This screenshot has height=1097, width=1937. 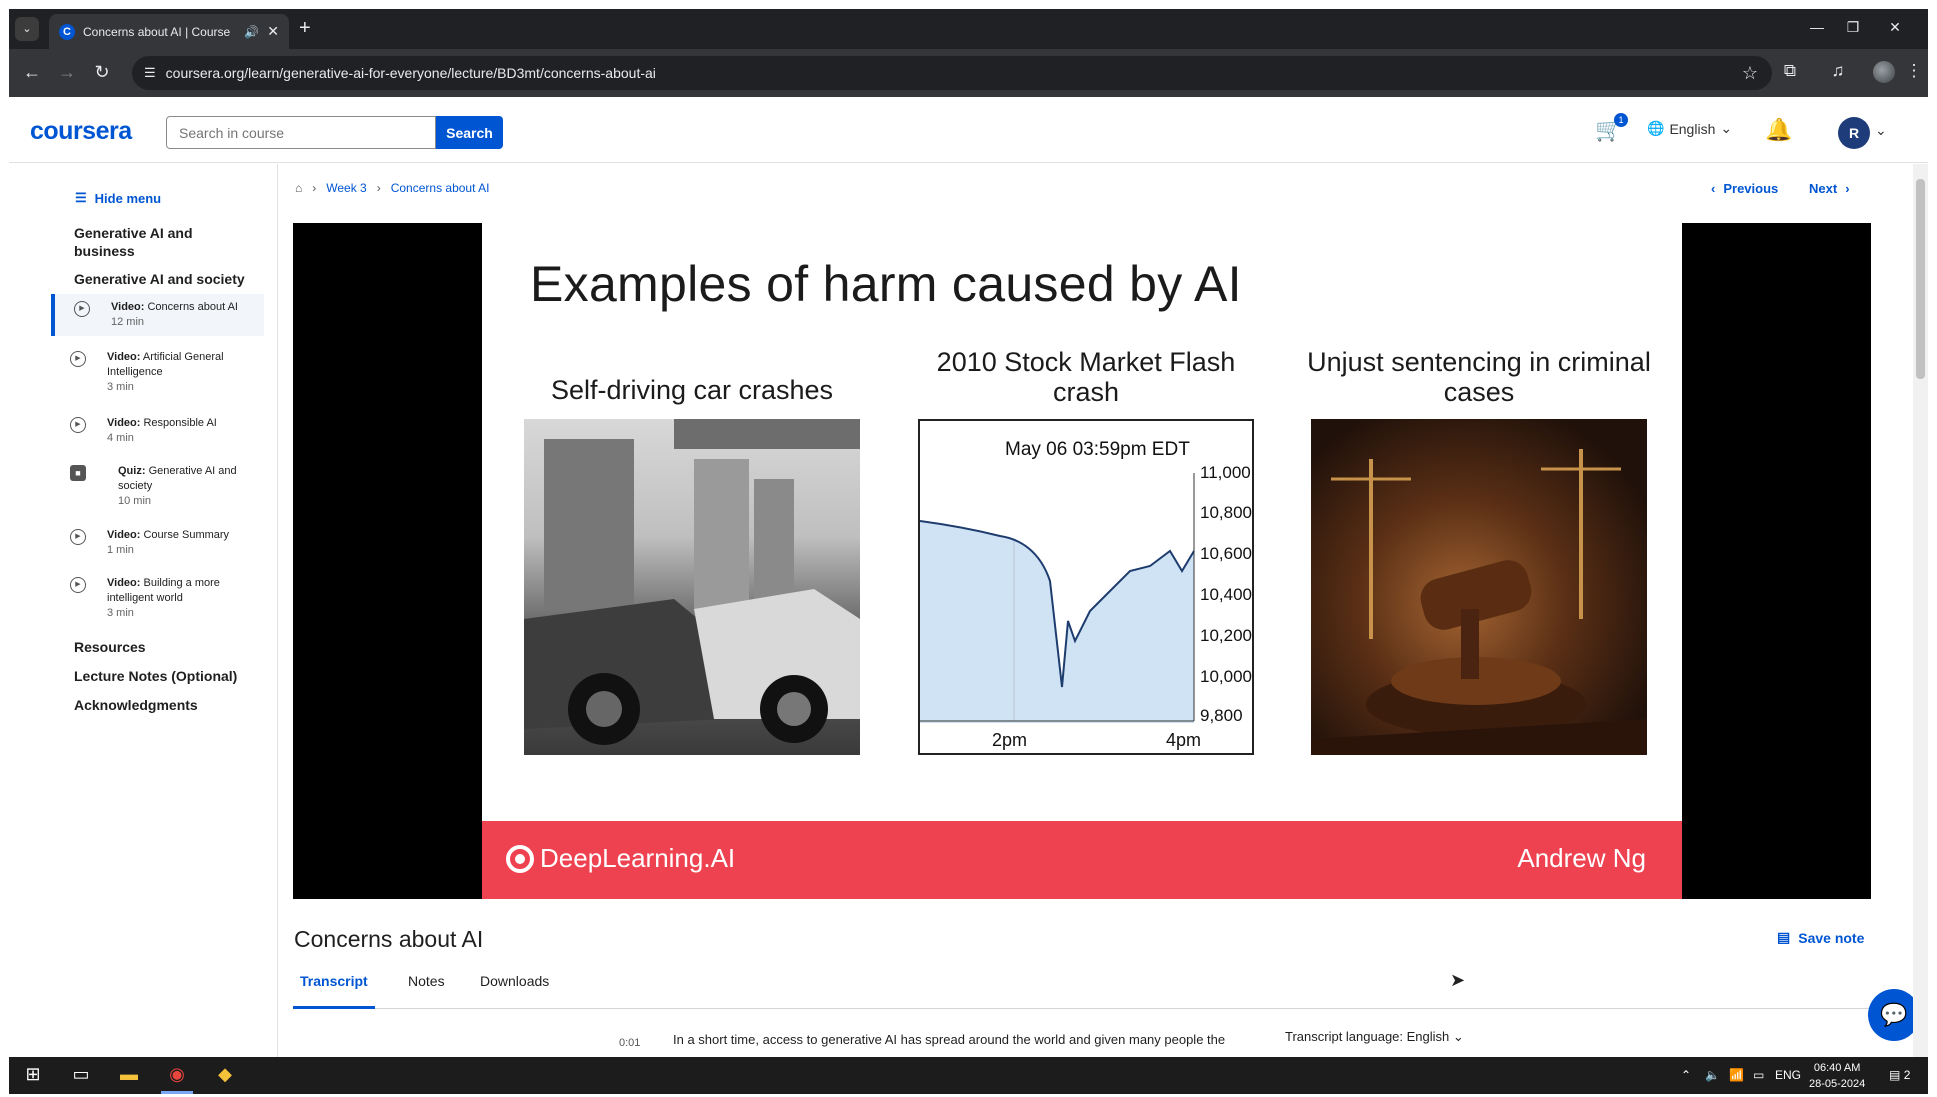 What do you see at coordinates (102, 72) in the screenshot?
I see `reload-icon: ↻` at bounding box center [102, 72].